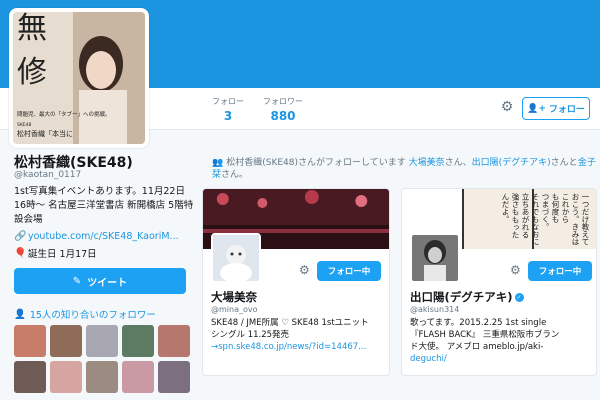 The image size is (600, 400). I want to click on followed-suffix: さん。, so click(235, 175).